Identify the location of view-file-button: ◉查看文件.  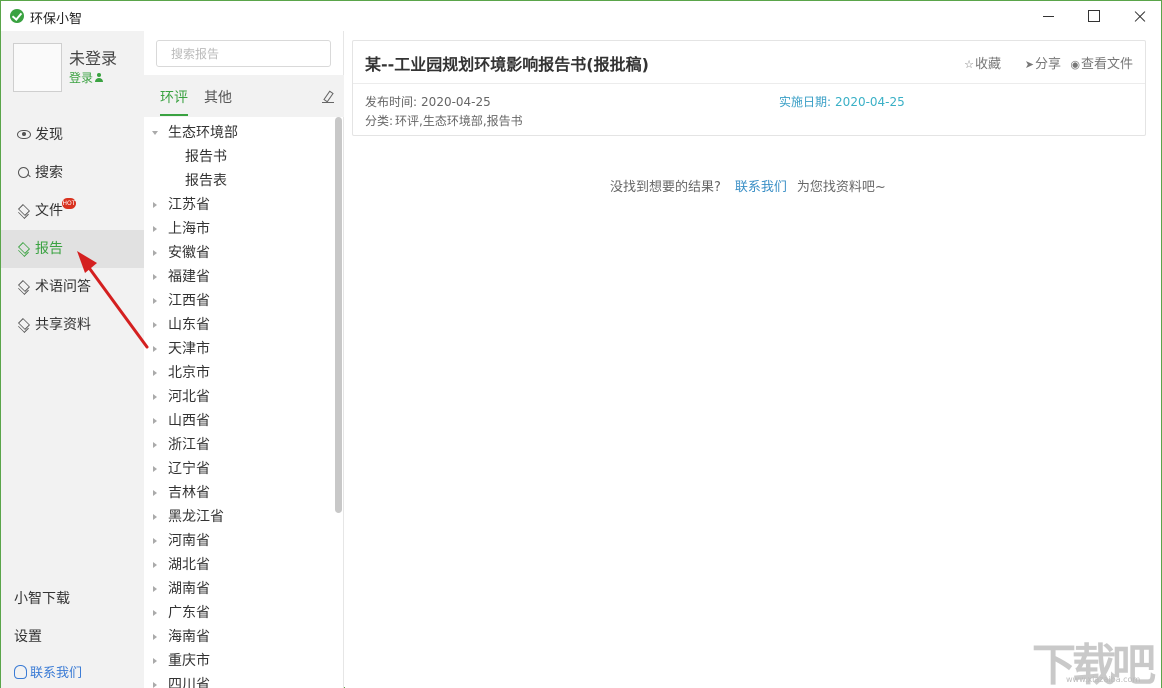
(1101, 62).